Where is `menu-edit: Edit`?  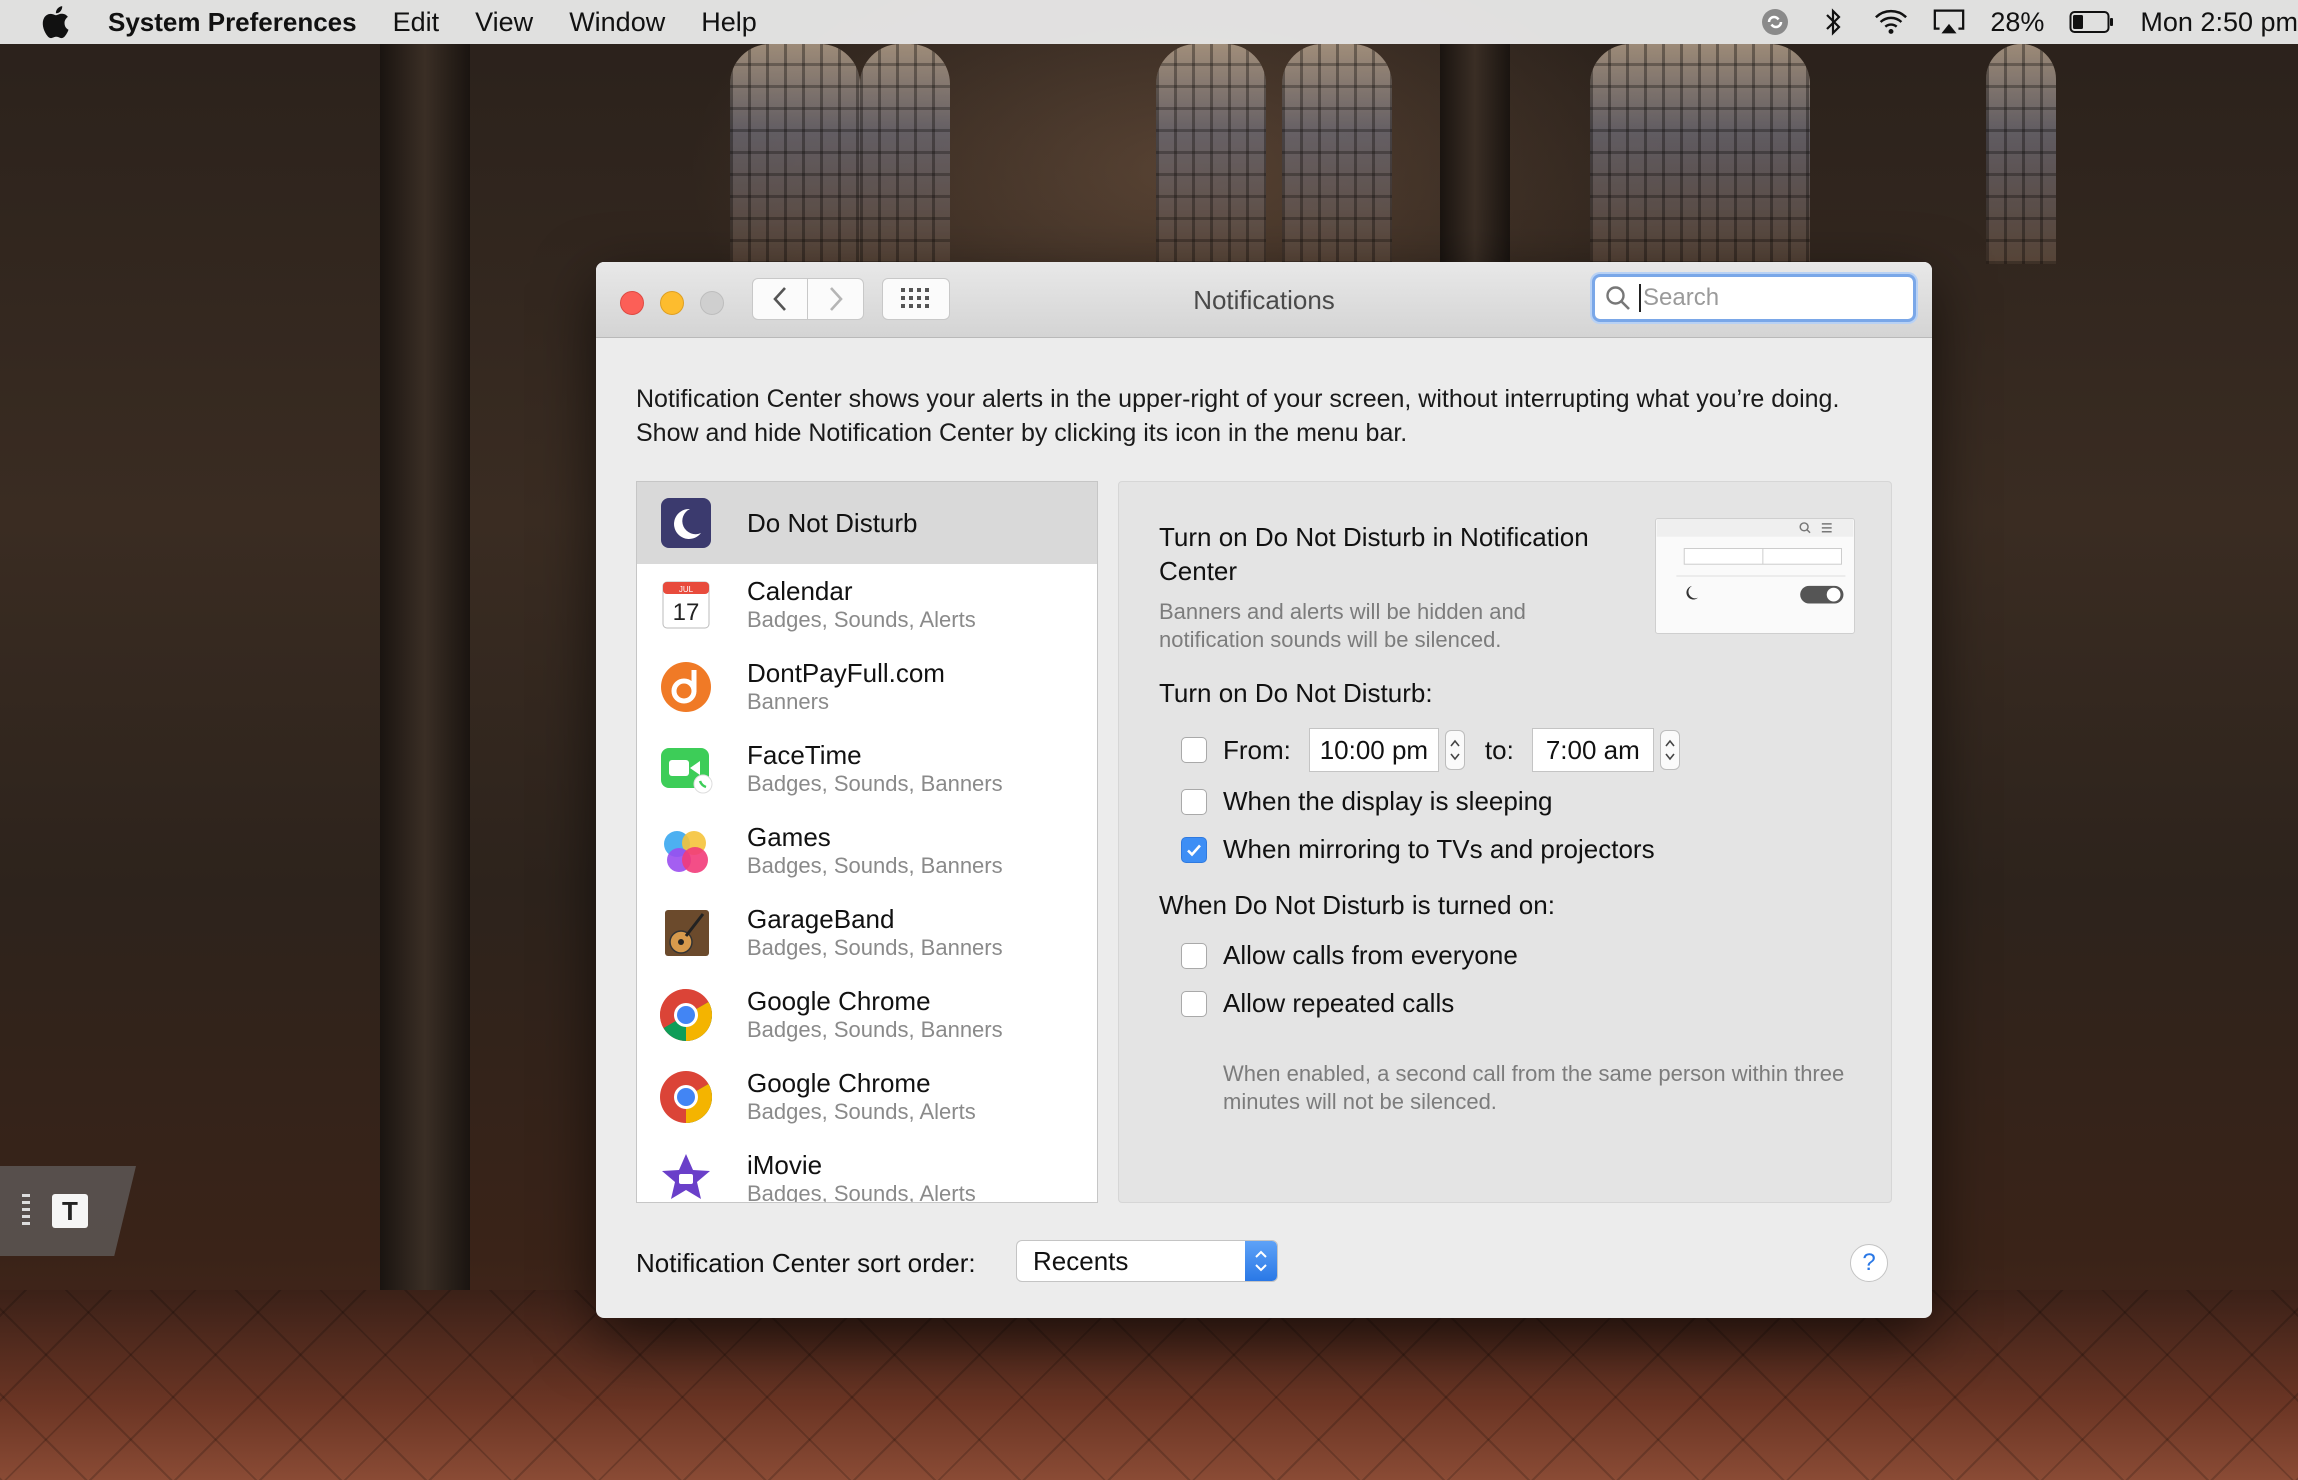 menu-edit: Edit is located at coordinates (416, 22).